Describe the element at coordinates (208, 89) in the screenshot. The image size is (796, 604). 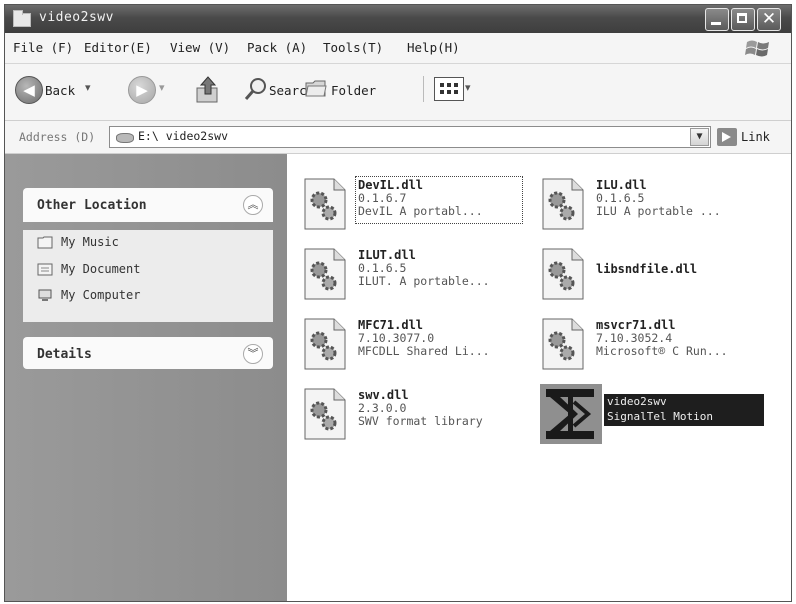
I see `up-folder-icon` at that location.